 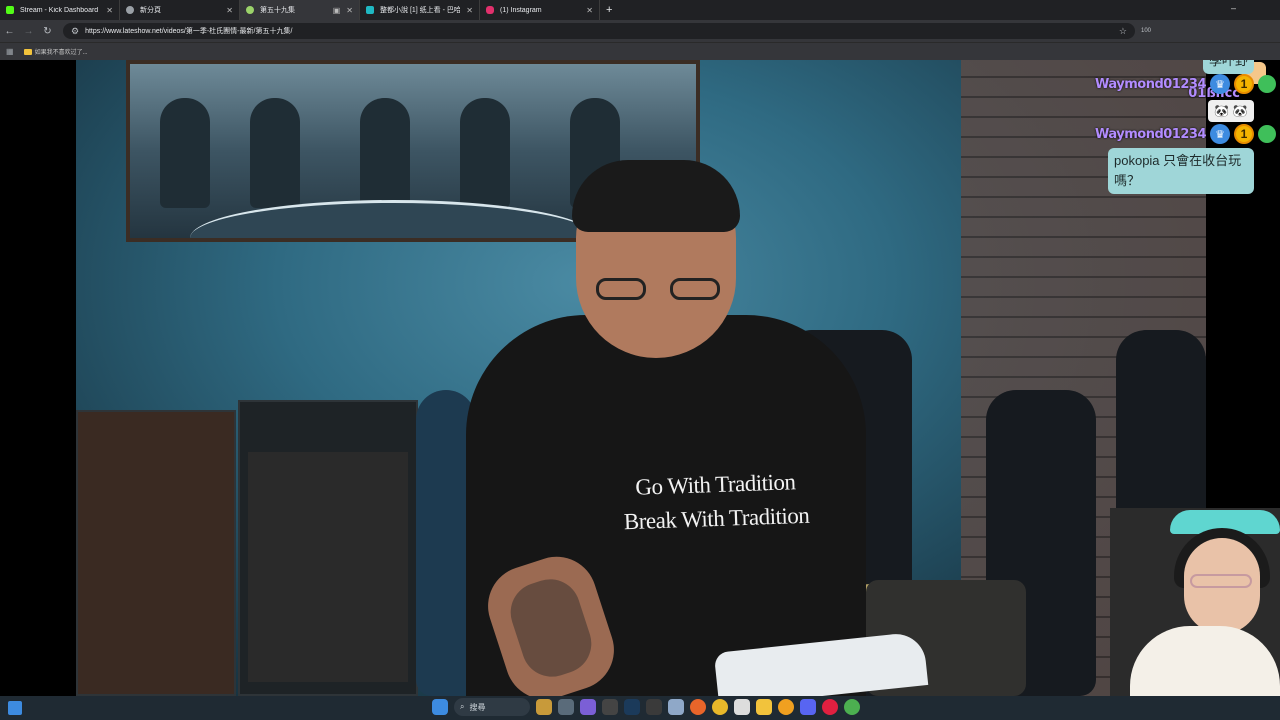 What do you see at coordinates (10, 10) in the screenshot?
I see `kick-icon` at bounding box center [10, 10].